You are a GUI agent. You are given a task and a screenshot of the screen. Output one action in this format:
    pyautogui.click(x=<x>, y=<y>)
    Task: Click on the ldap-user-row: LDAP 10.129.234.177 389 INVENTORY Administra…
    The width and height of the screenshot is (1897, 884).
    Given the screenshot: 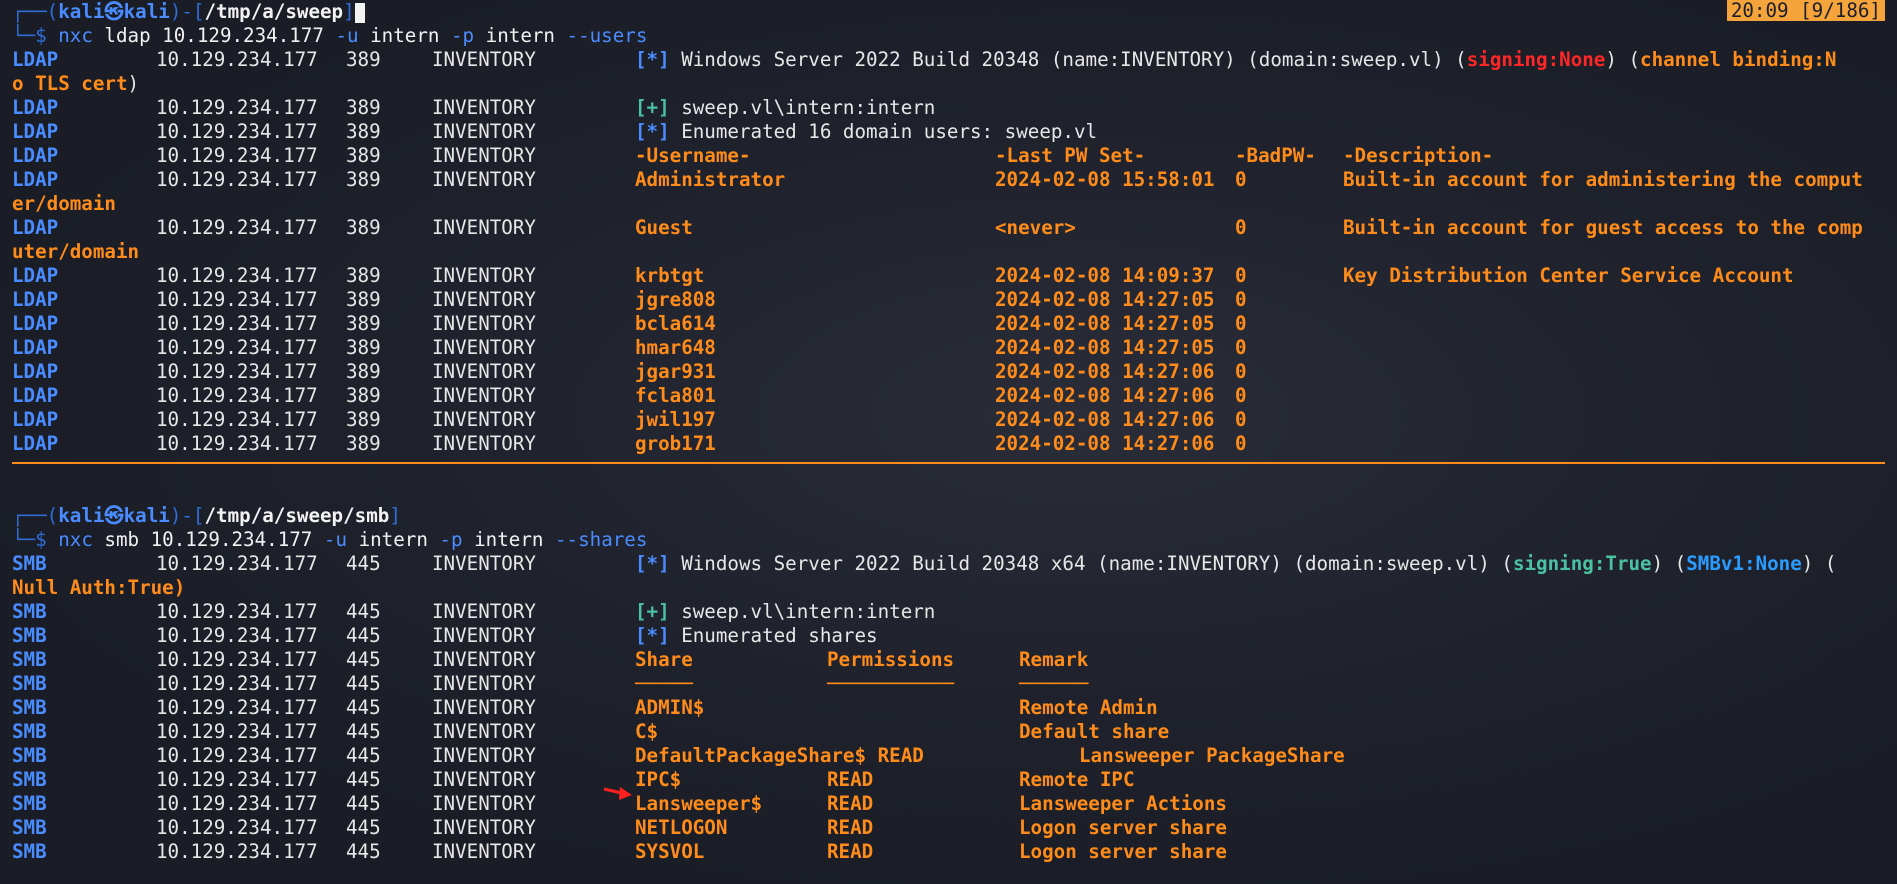 What is the action you would take?
    pyautogui.click(x=937, y=179)
    